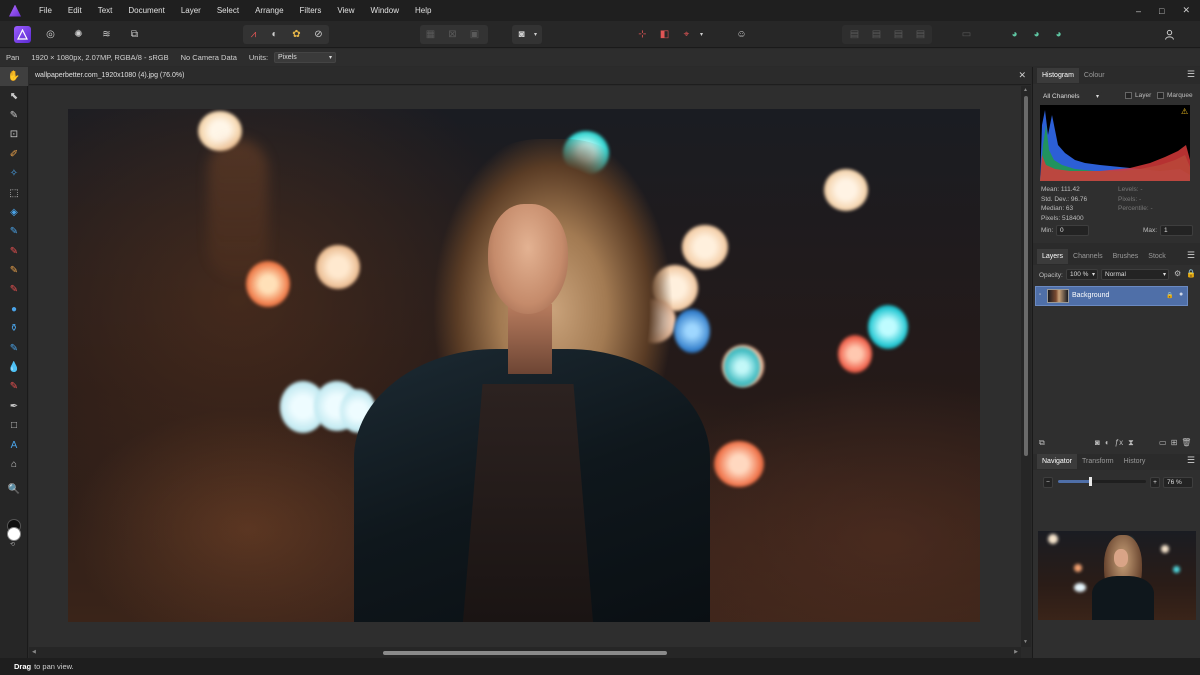  What do you see at coordinates (34, 652) in the screenshot?
I see `scroll-left-icon: ◀` at bounding box center [34, 652].